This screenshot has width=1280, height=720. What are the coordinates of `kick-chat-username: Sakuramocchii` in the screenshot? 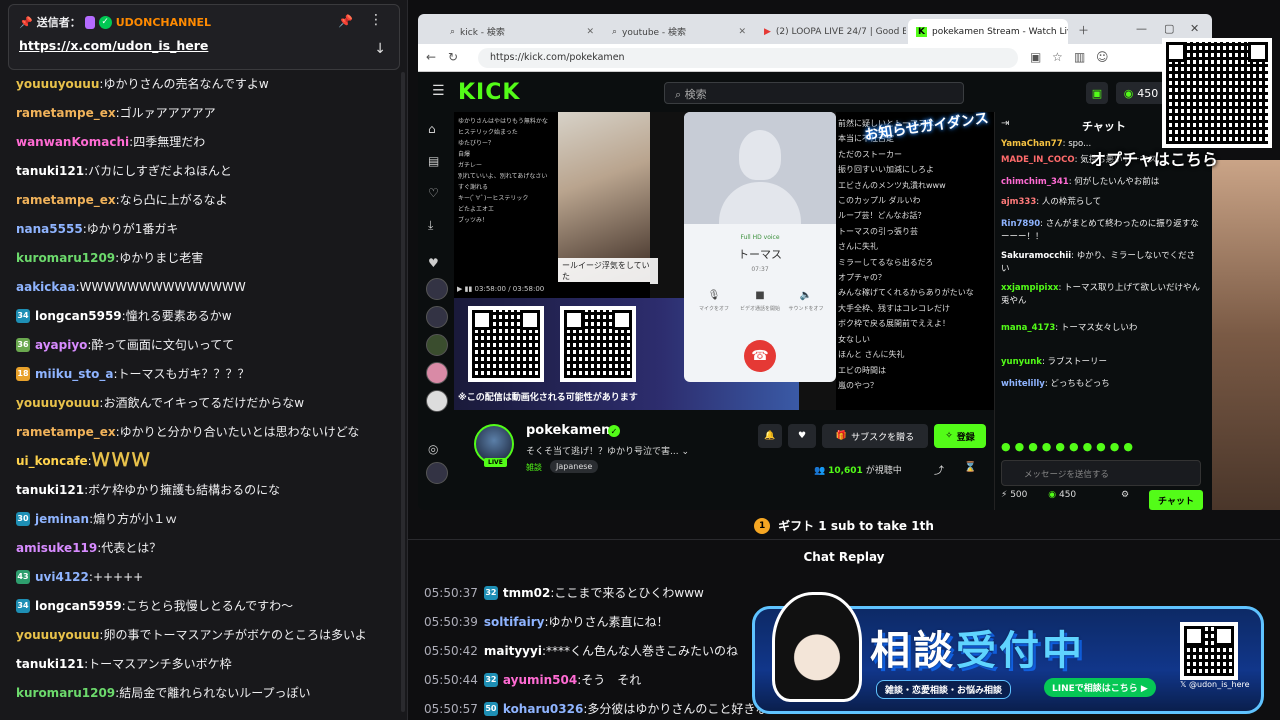 It's located at (1036, 256).